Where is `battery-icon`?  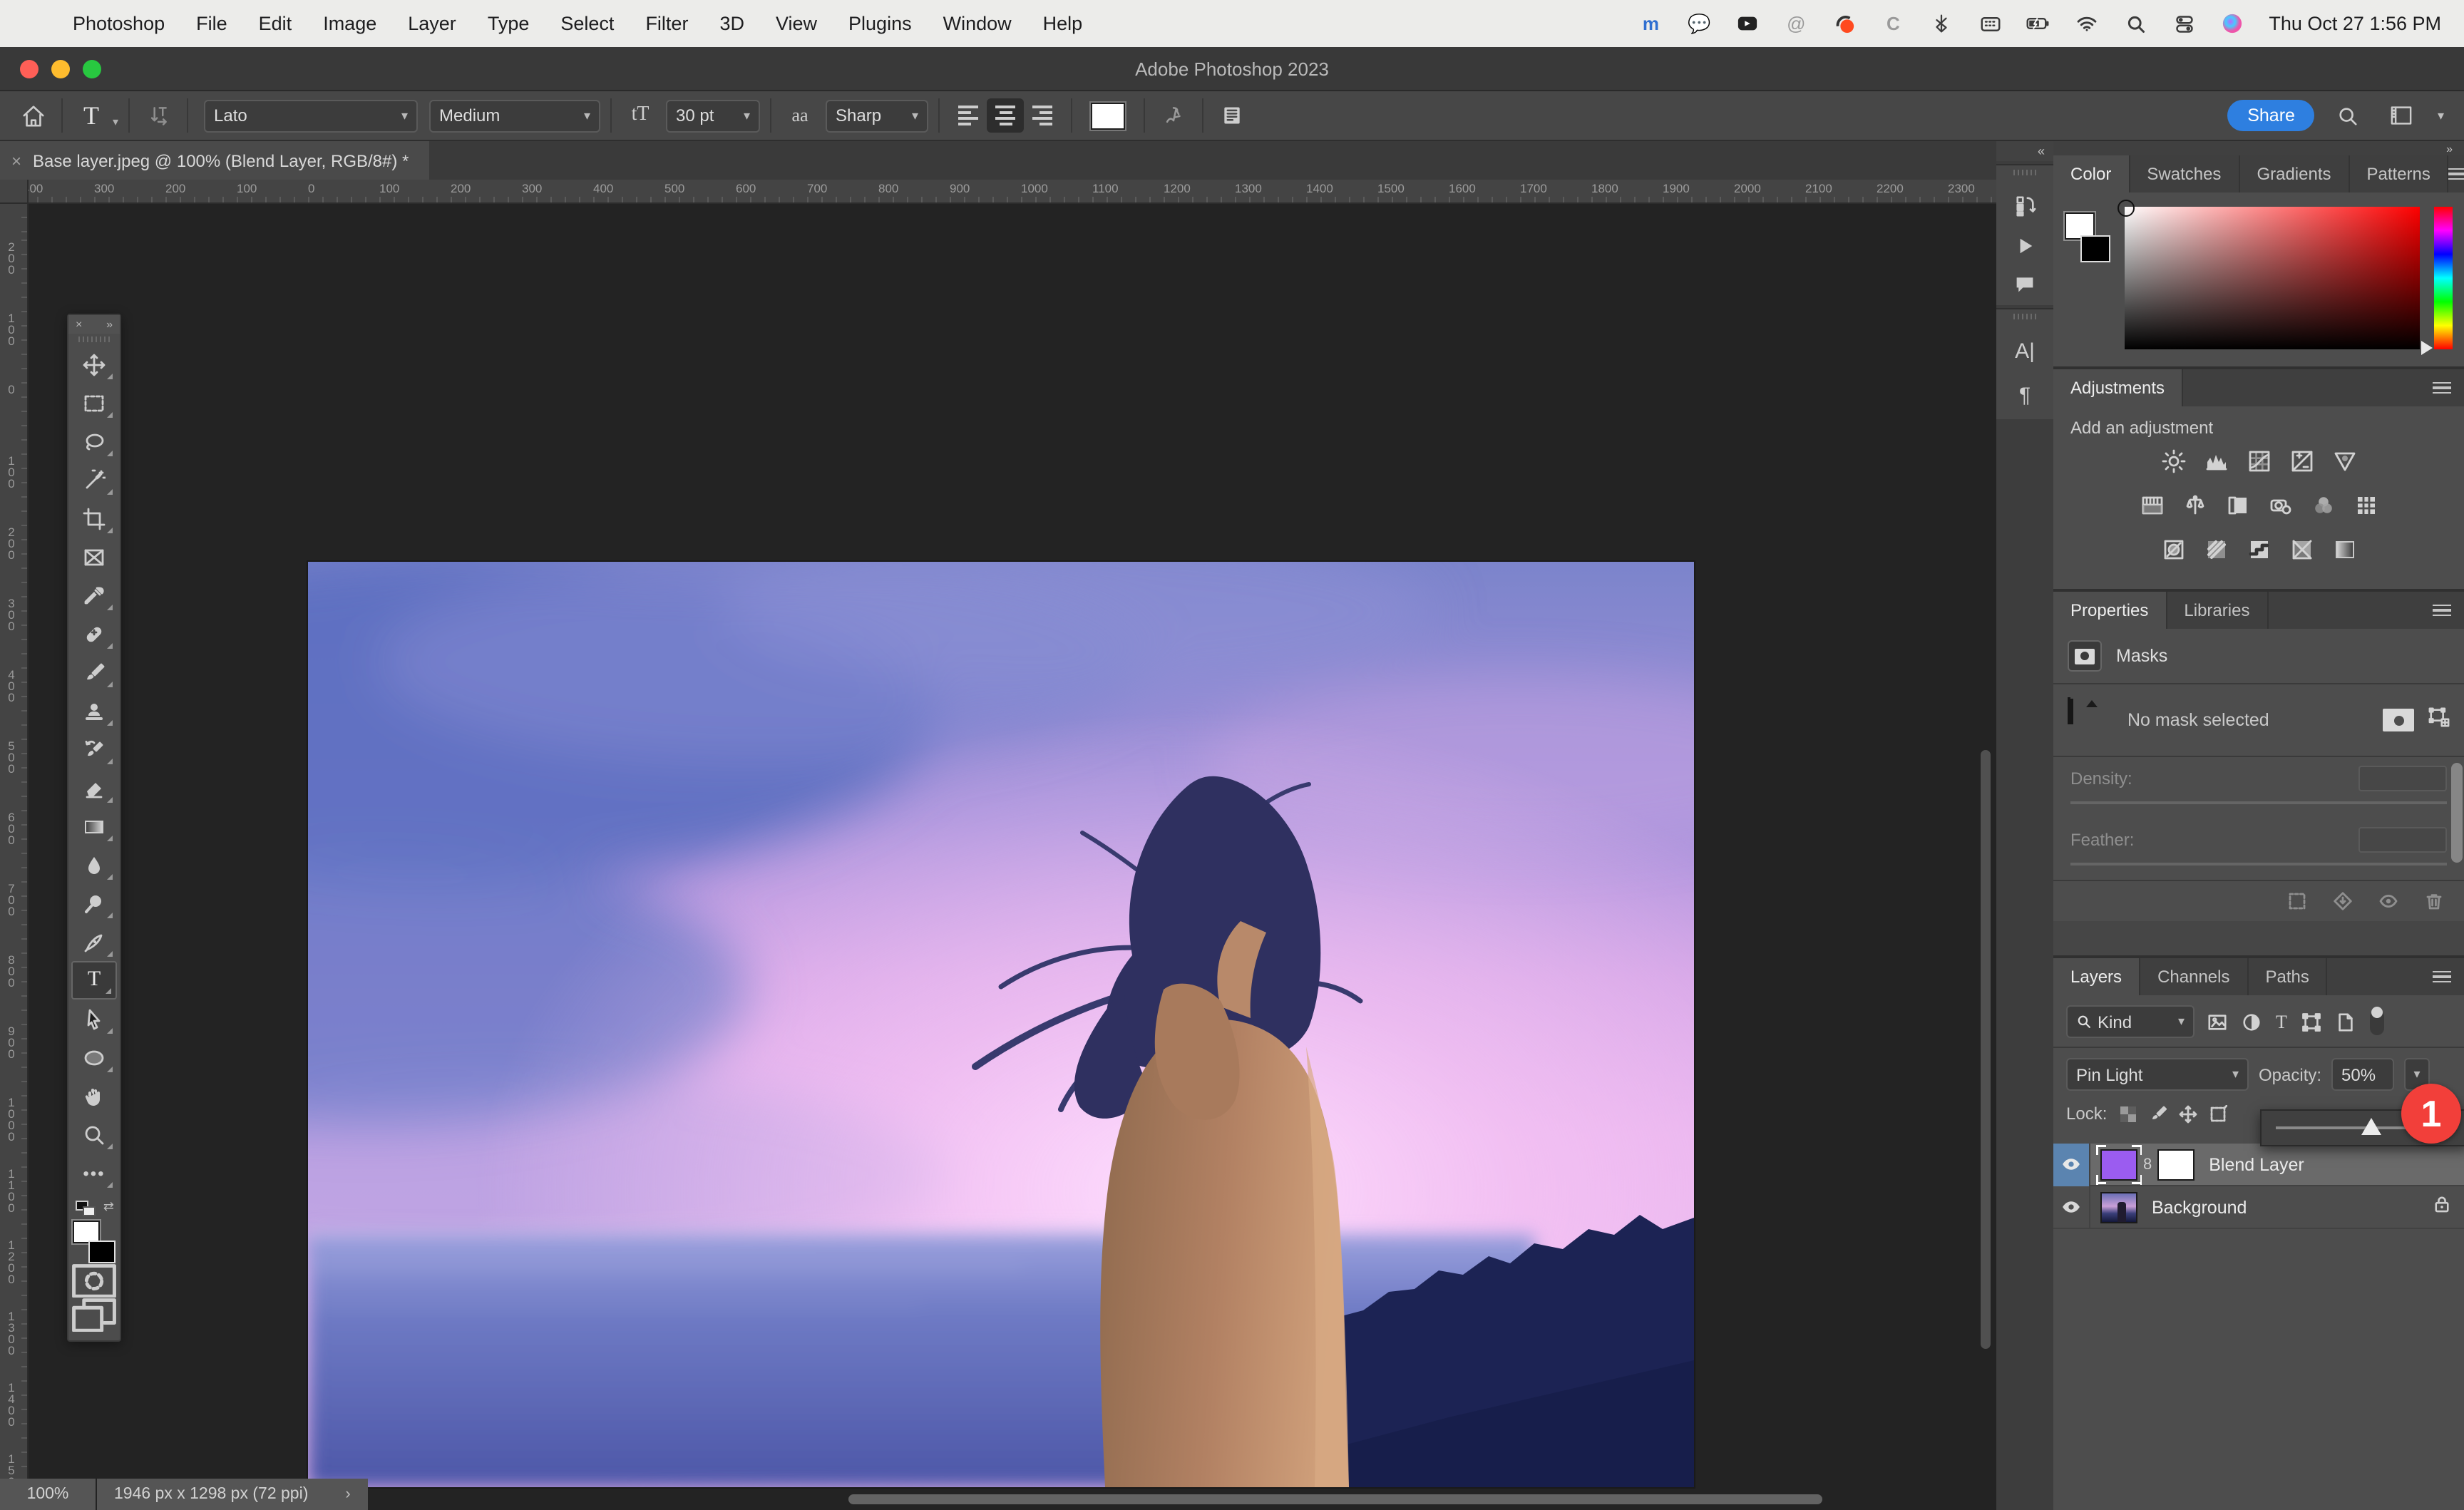
battery-icon is located at coordinates (2038, 23).